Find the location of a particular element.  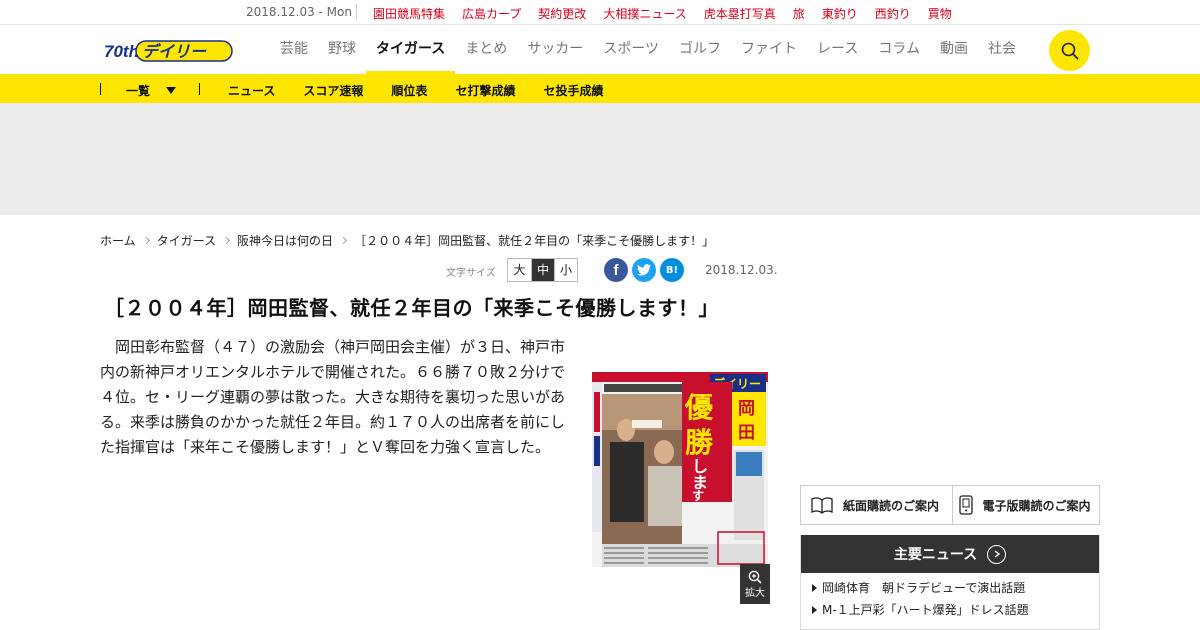

font-size-medium-button: 中 is located at coordinates (542, 270).